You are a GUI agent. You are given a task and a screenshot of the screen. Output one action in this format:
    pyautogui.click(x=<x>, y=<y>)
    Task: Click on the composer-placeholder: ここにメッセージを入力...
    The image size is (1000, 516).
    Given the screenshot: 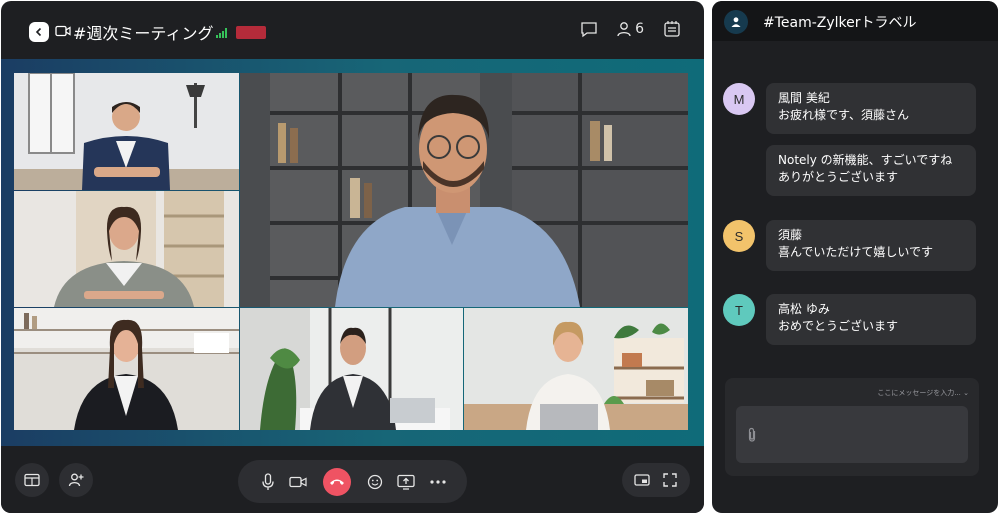 What is the action you would take?
    pyautogui.click(x=919, y=393)
    